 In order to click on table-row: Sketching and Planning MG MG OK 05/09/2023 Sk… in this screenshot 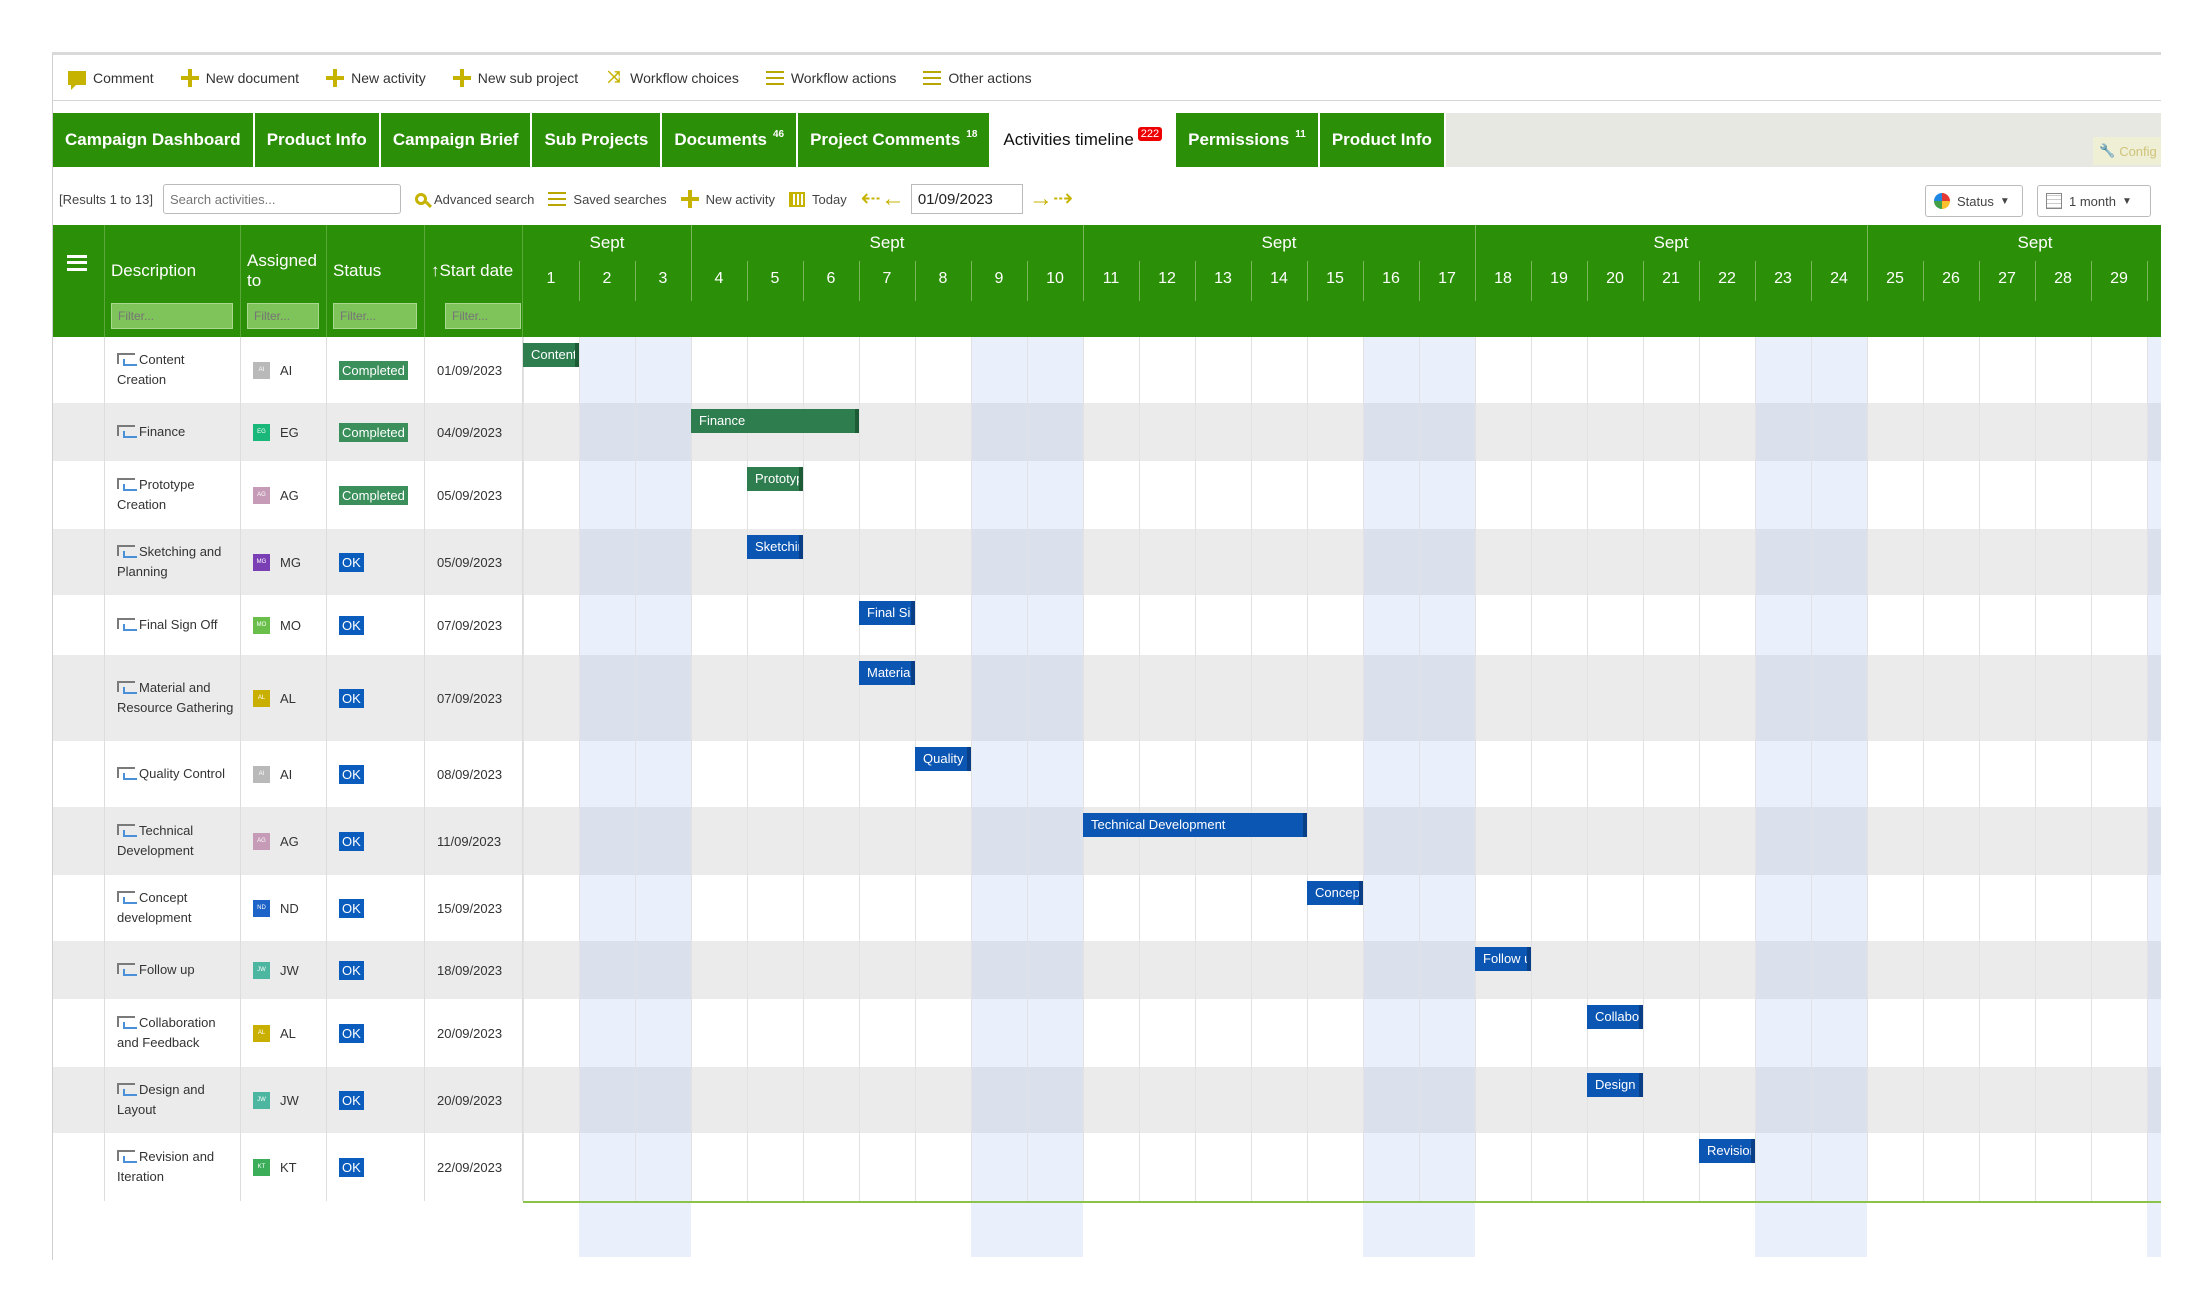, I will do `click(1107, 562)`.